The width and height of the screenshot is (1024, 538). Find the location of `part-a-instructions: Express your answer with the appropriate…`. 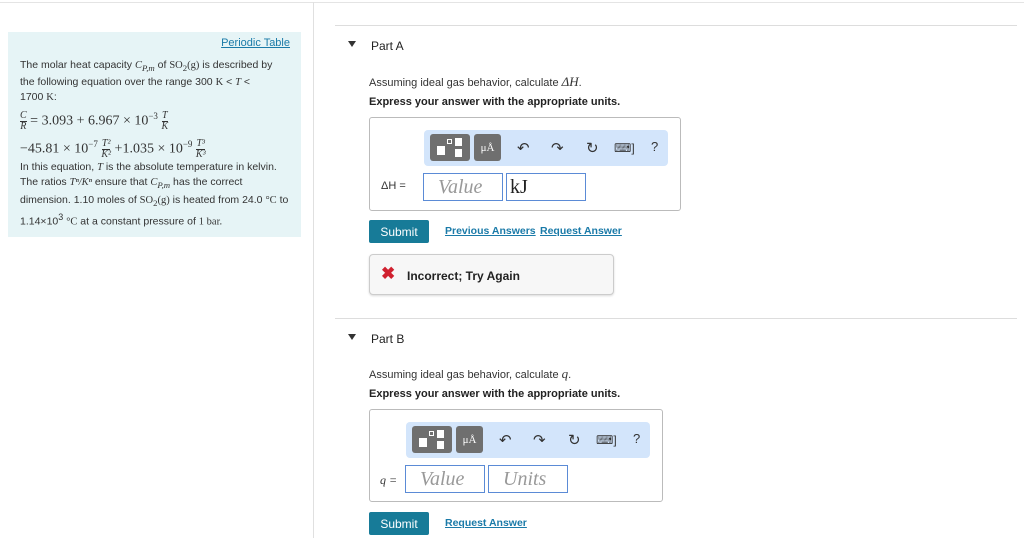

part-a-instructions: Express your answer with the appropriate… is located at coordinates (495, 102).